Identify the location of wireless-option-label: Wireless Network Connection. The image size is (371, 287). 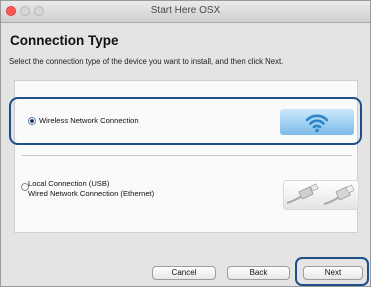
(89, 121).